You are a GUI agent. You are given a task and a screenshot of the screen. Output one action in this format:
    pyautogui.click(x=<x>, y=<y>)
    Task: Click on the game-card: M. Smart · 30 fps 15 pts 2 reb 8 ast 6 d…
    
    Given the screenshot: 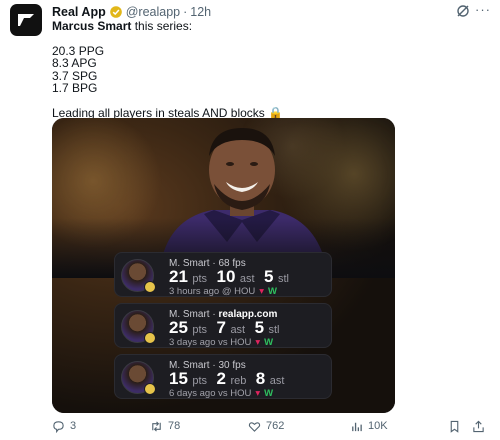 What is the action you would take?
    pyautogui.click(x=223, y=376)
    